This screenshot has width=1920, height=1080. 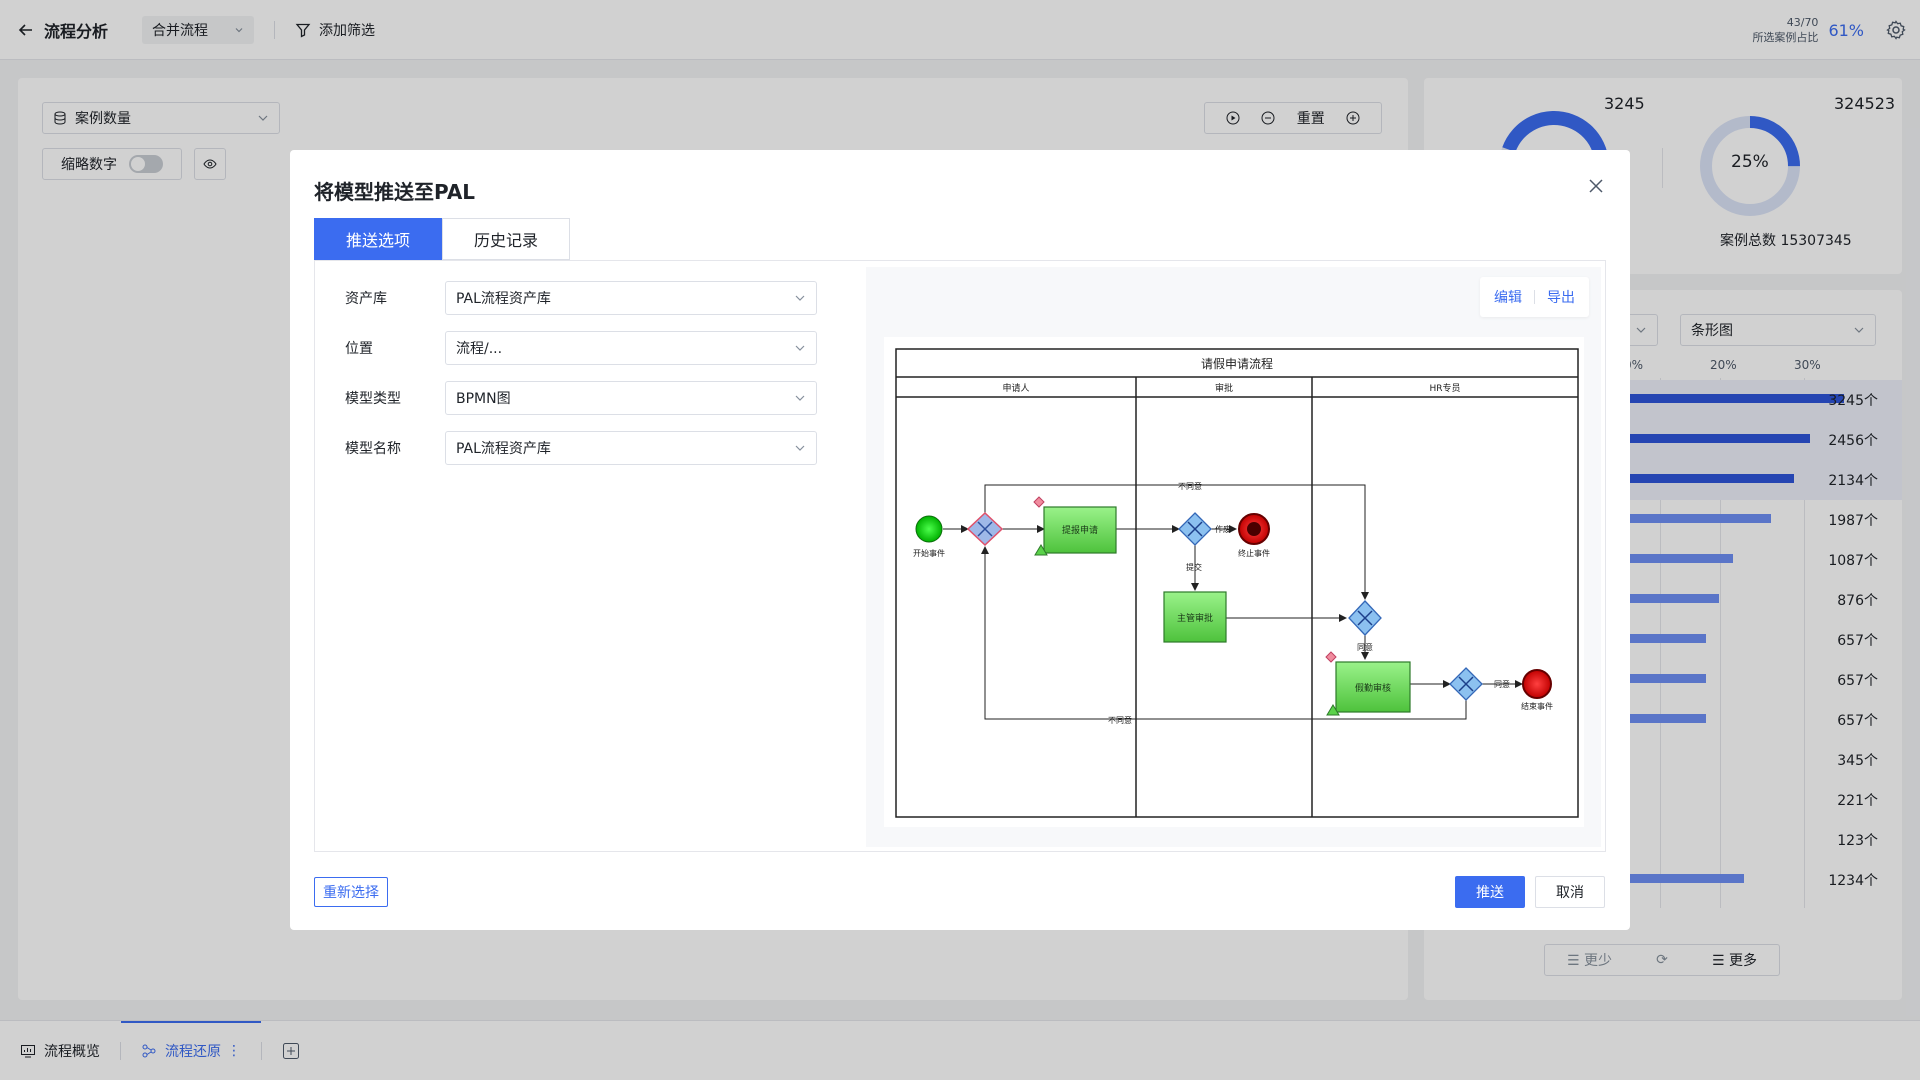 What do you see at coordinates (1466, 684) in the screenshot?
I see `gateway-final` at bounding box center [1466, 684].